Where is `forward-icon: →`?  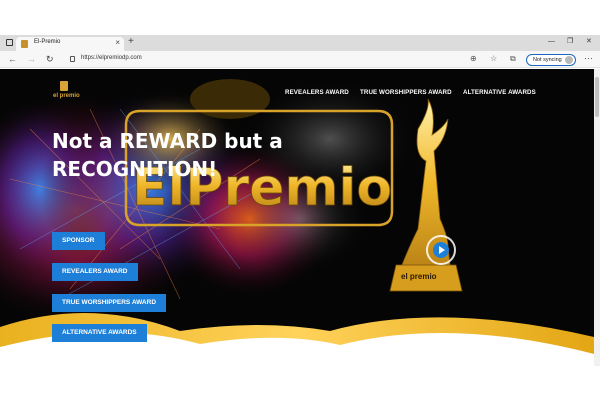 forward-icon: → is located at coordinates (31, 59).